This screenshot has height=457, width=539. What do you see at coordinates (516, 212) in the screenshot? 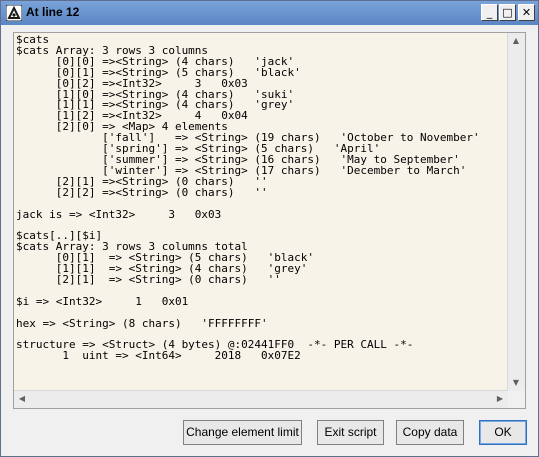
I see `vertical-scrollbar: ▲ ▼` at bounding box center [516, 212].